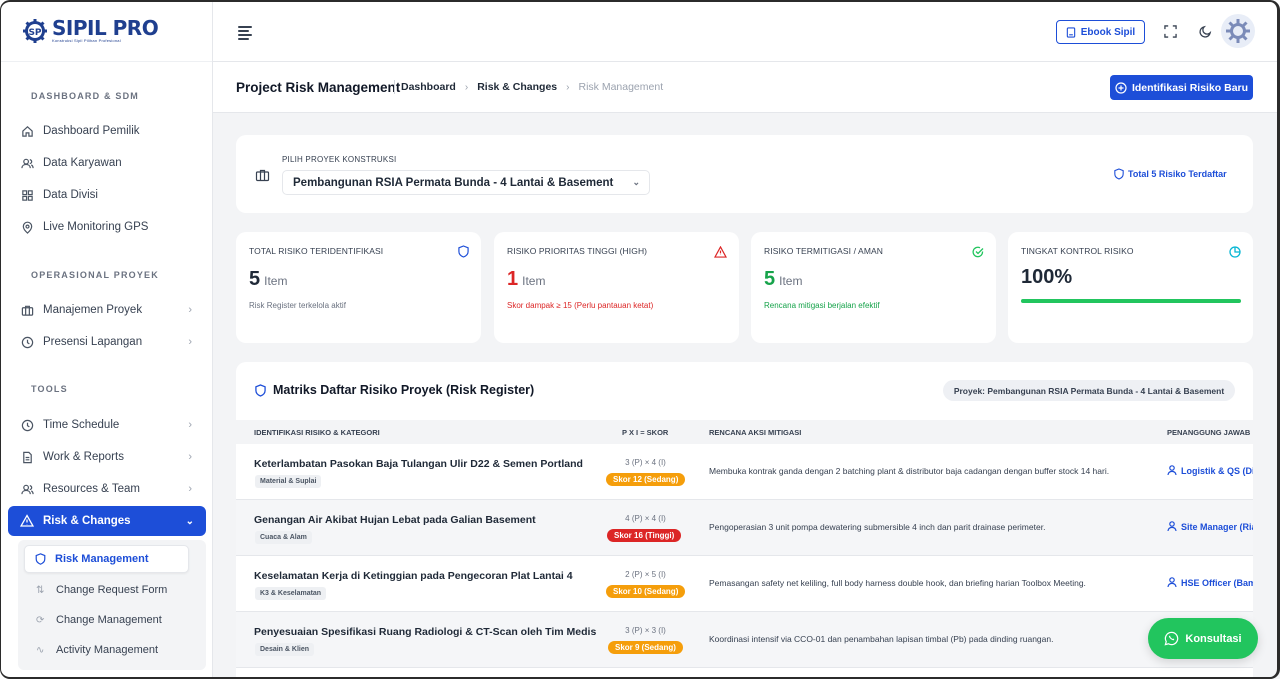  What do you see at coordinates (1071, 32) in the screenshot?
I see `book-icon` at bounding box center [1071, 32].